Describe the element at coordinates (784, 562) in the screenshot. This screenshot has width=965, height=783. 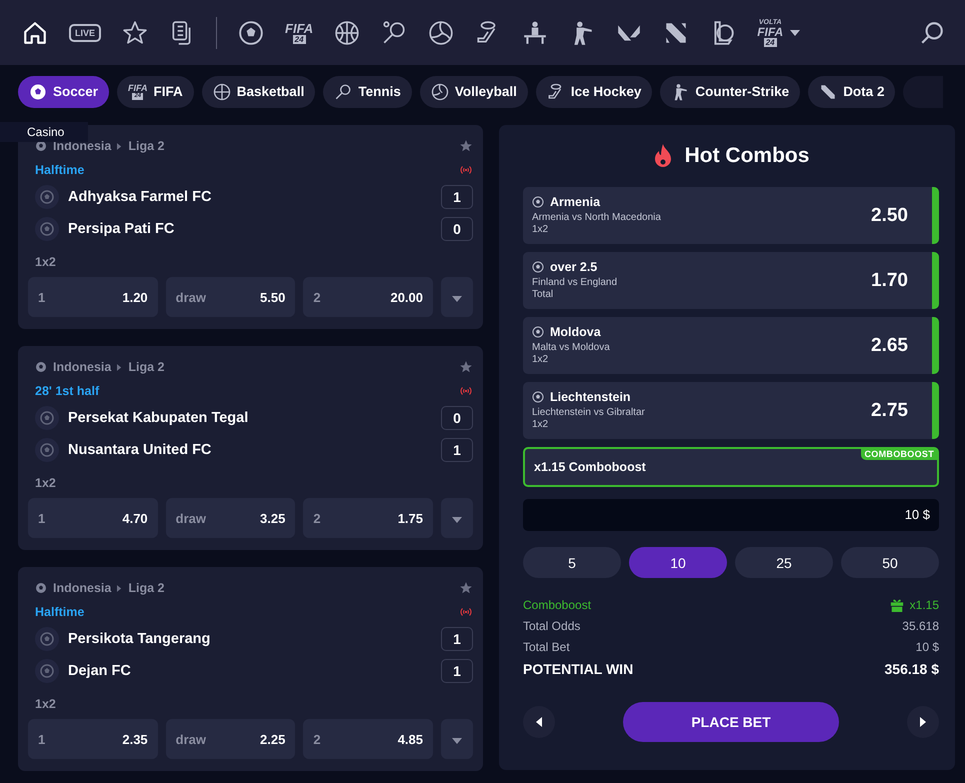
I see `amount-button: 25` at that location.